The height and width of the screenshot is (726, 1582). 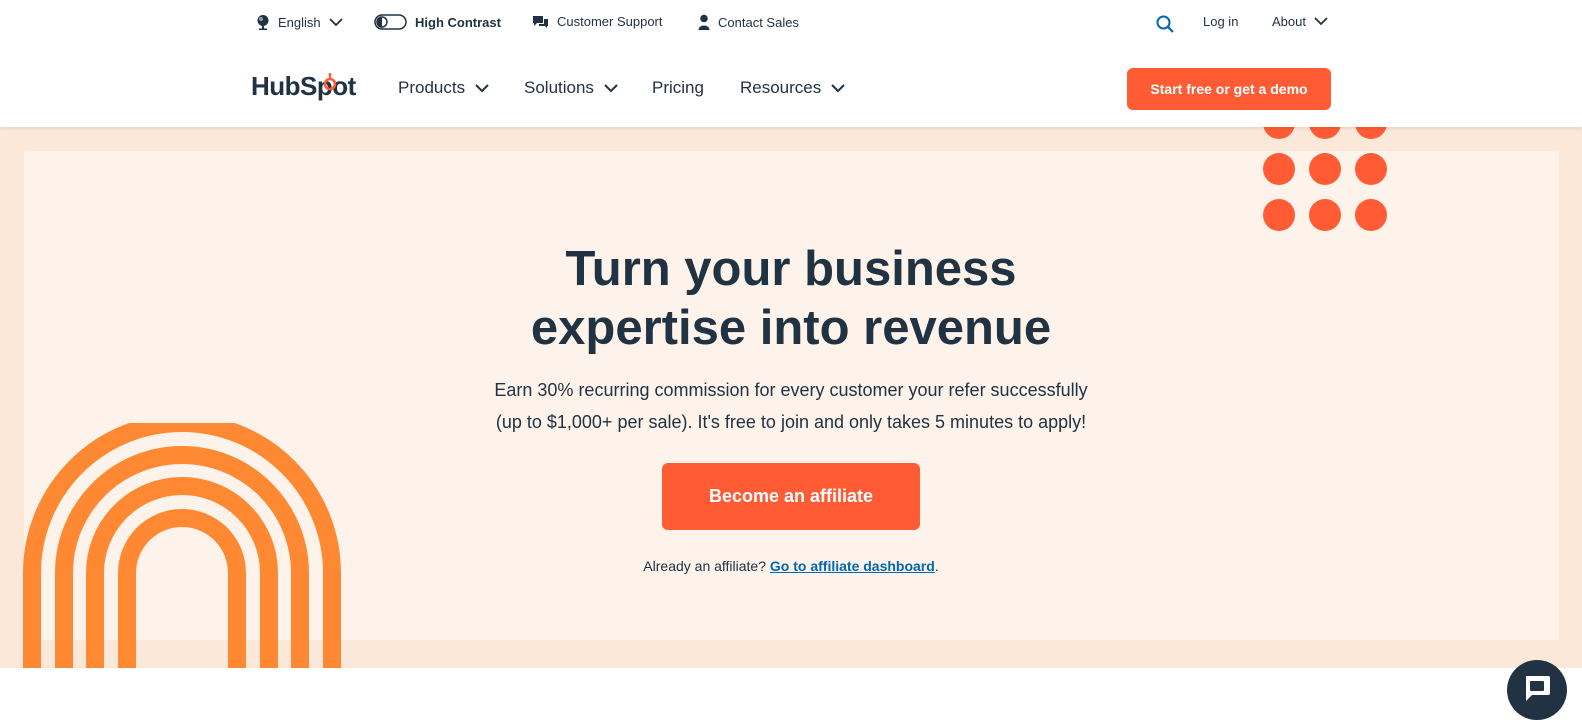 What do you see at coordinates (559, 87) in the screenshot?
I see `nav-solutions-label: Solutions` at bounding box center [559, 87].